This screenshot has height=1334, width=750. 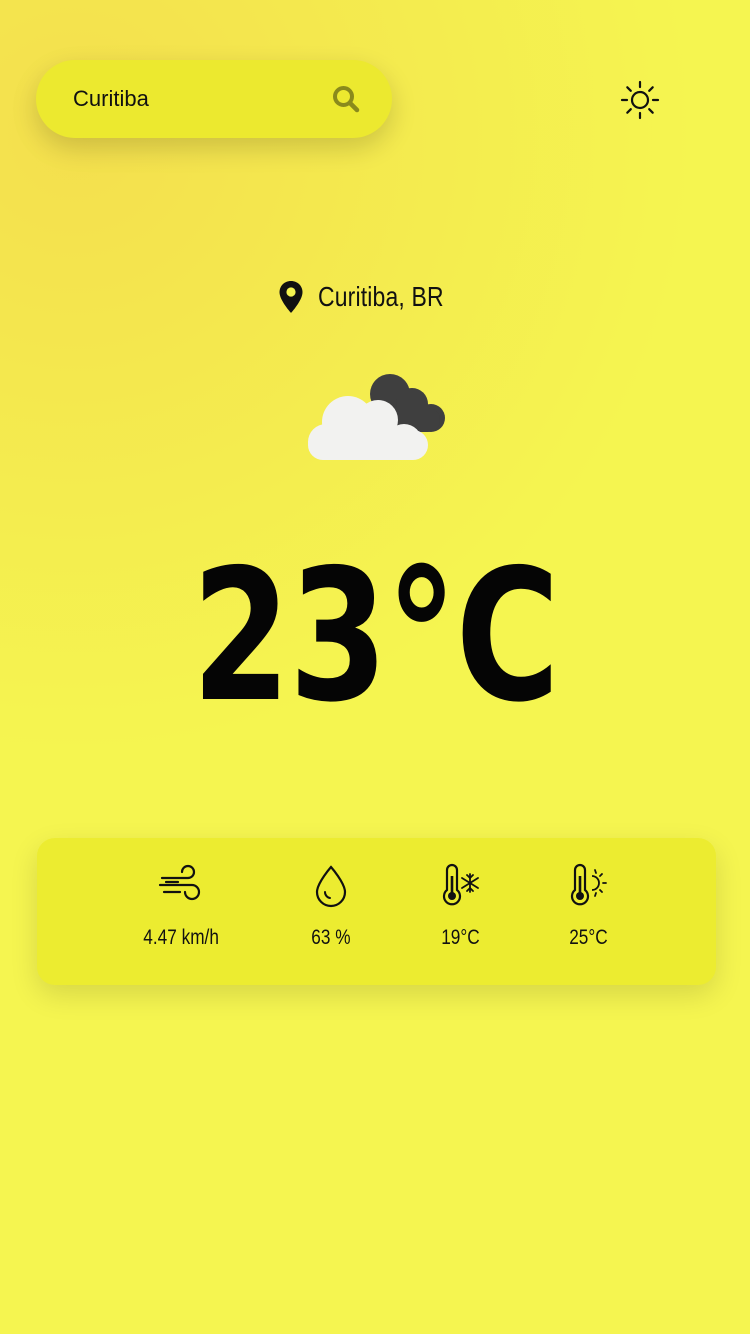 I want to click on search-icon, so click(x=346, y=99).